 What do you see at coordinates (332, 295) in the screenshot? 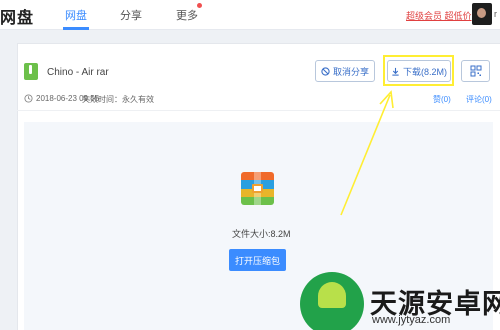
I see `watermark-android-icon` at bounding box center [332, 295].